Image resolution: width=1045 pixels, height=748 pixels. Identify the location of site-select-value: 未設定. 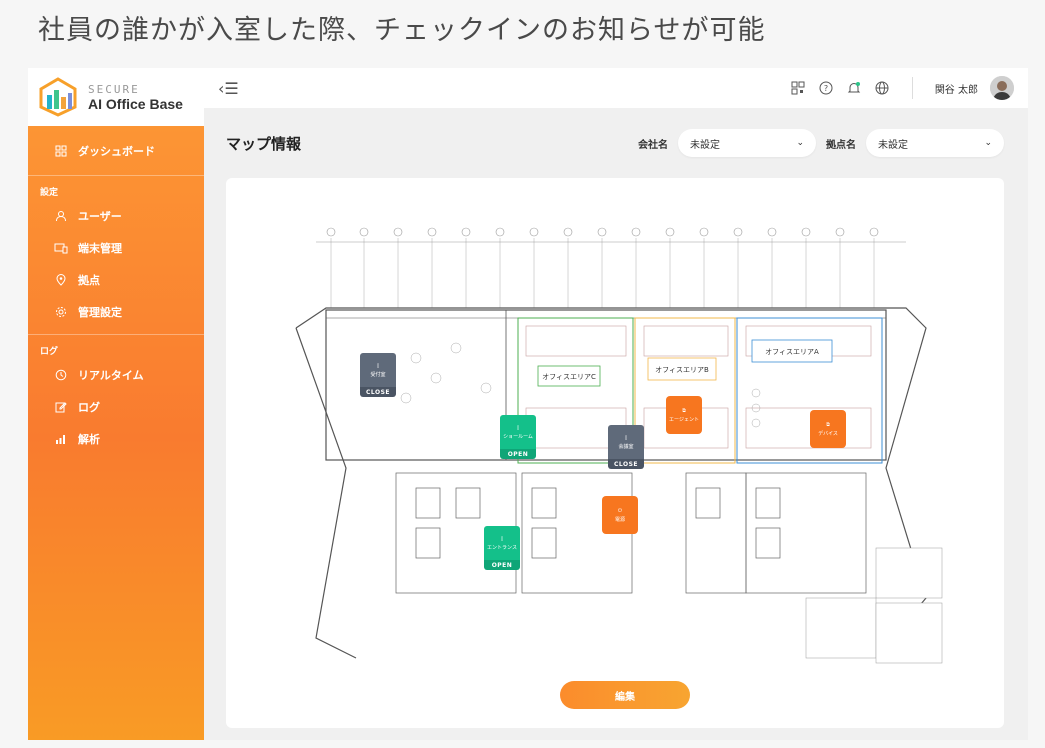
(893, 145).